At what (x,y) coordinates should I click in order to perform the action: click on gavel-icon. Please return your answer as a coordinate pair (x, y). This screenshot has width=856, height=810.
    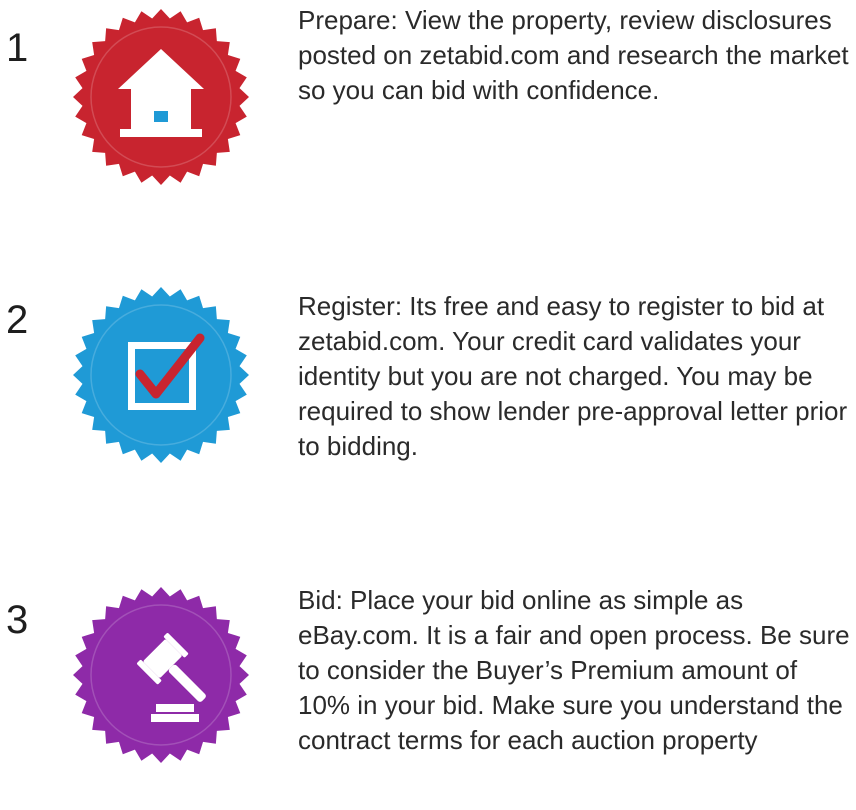
    Looking at the image, I should click on (161, 675).